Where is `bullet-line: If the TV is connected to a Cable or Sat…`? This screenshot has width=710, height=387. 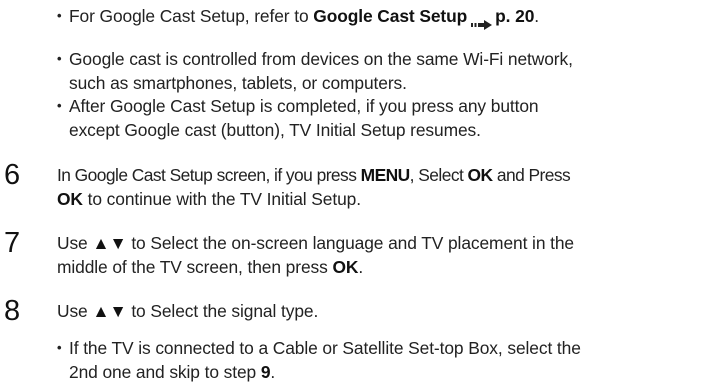 bullet-line: If the TV is connected to a Cable or Sat… is located at coordinates (325, 348).